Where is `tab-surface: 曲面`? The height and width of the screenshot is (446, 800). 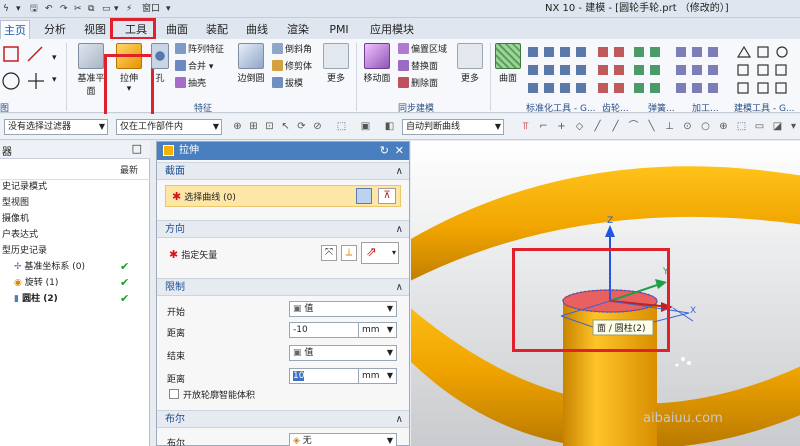 tab-surface: 曲面 is located at coordinates (177, 29).